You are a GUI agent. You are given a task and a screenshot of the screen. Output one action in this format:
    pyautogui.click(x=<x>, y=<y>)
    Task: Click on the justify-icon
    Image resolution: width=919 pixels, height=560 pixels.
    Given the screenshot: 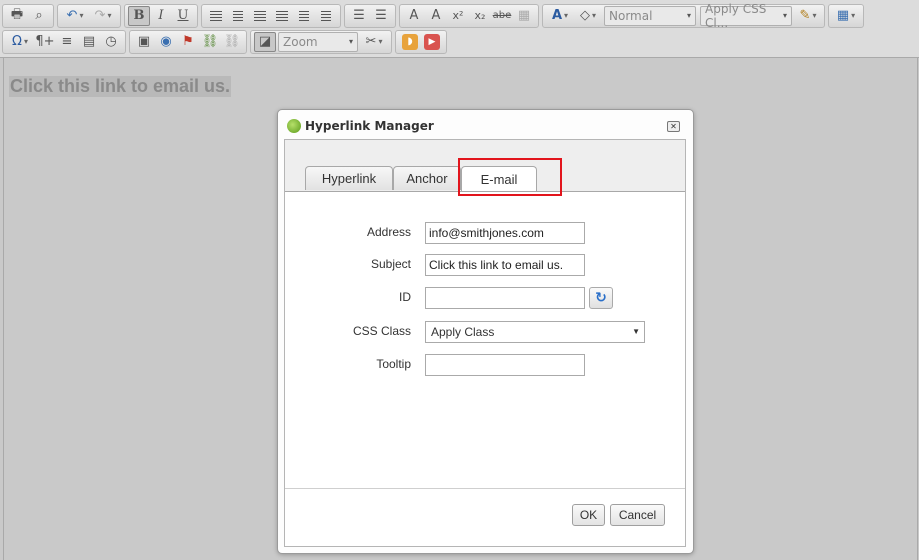 What is the action you would take?
    pyautogui.click(x=282, y=16)
    